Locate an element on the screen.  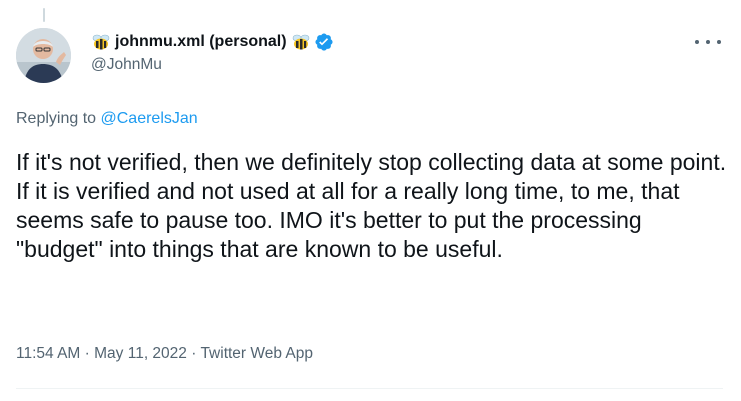
more-options-icon is located at coordinates (708, 42).